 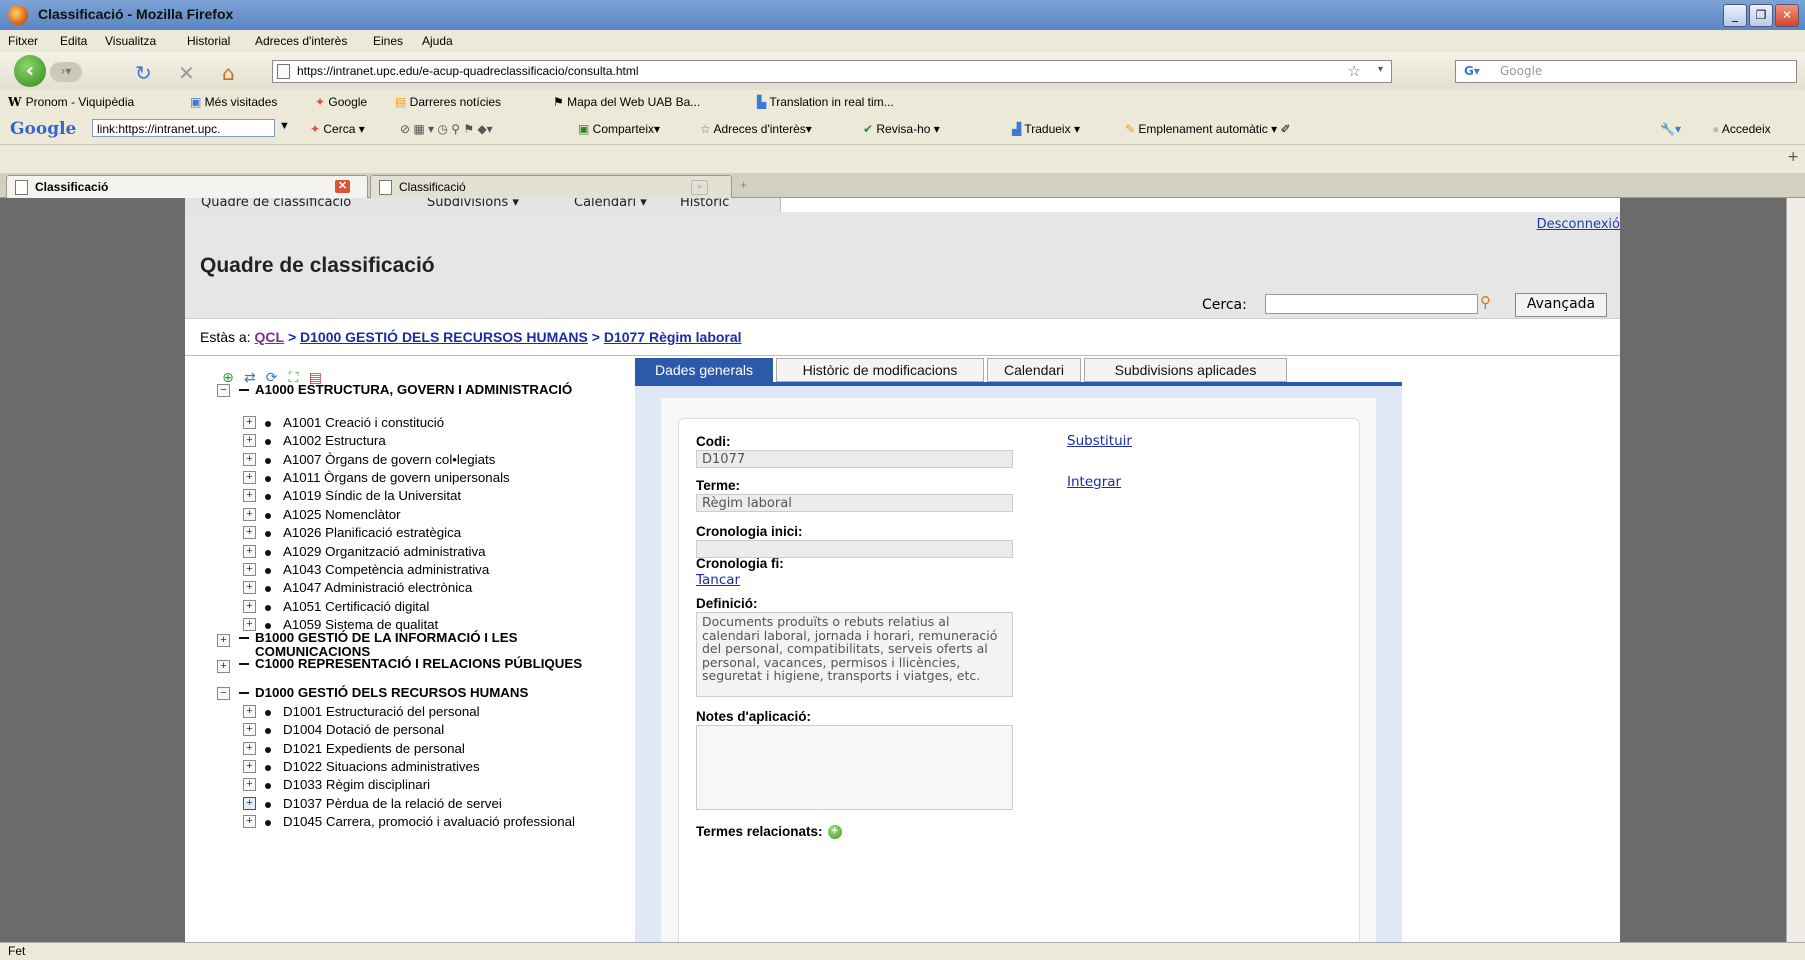 What do you see at coordinates (208, 41) in the screenshot?
I see `menu-historial: Historial` at bounding box center [208, 41].